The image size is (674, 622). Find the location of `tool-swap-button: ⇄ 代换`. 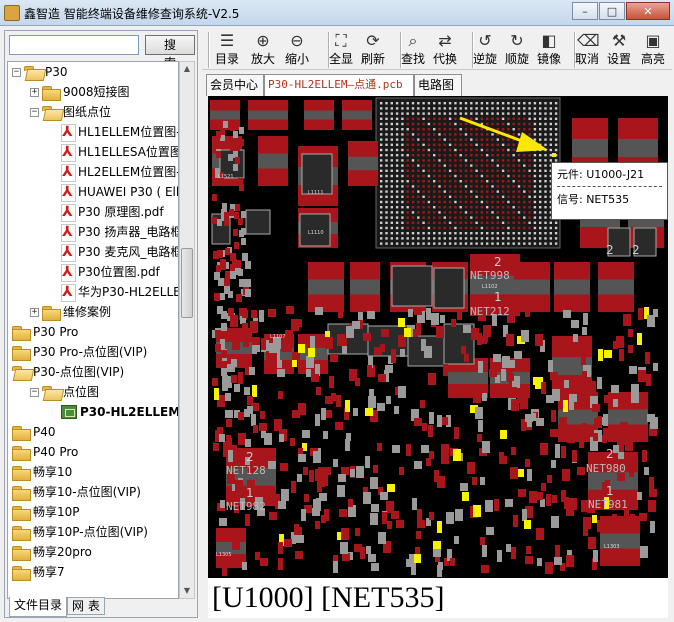

tool-swap-button: ⇄ 代换 is located at coordinates (445, 50).